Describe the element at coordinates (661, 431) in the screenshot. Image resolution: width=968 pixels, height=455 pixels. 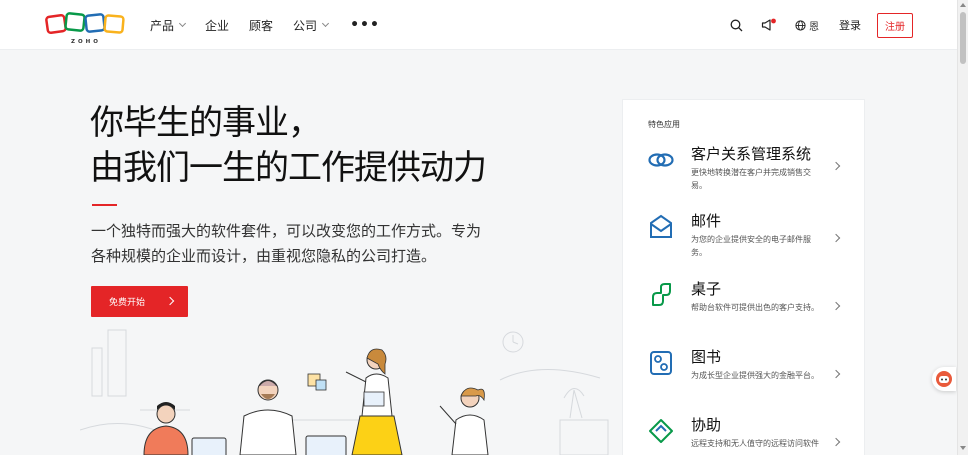
I see `assist-icon` at that location.